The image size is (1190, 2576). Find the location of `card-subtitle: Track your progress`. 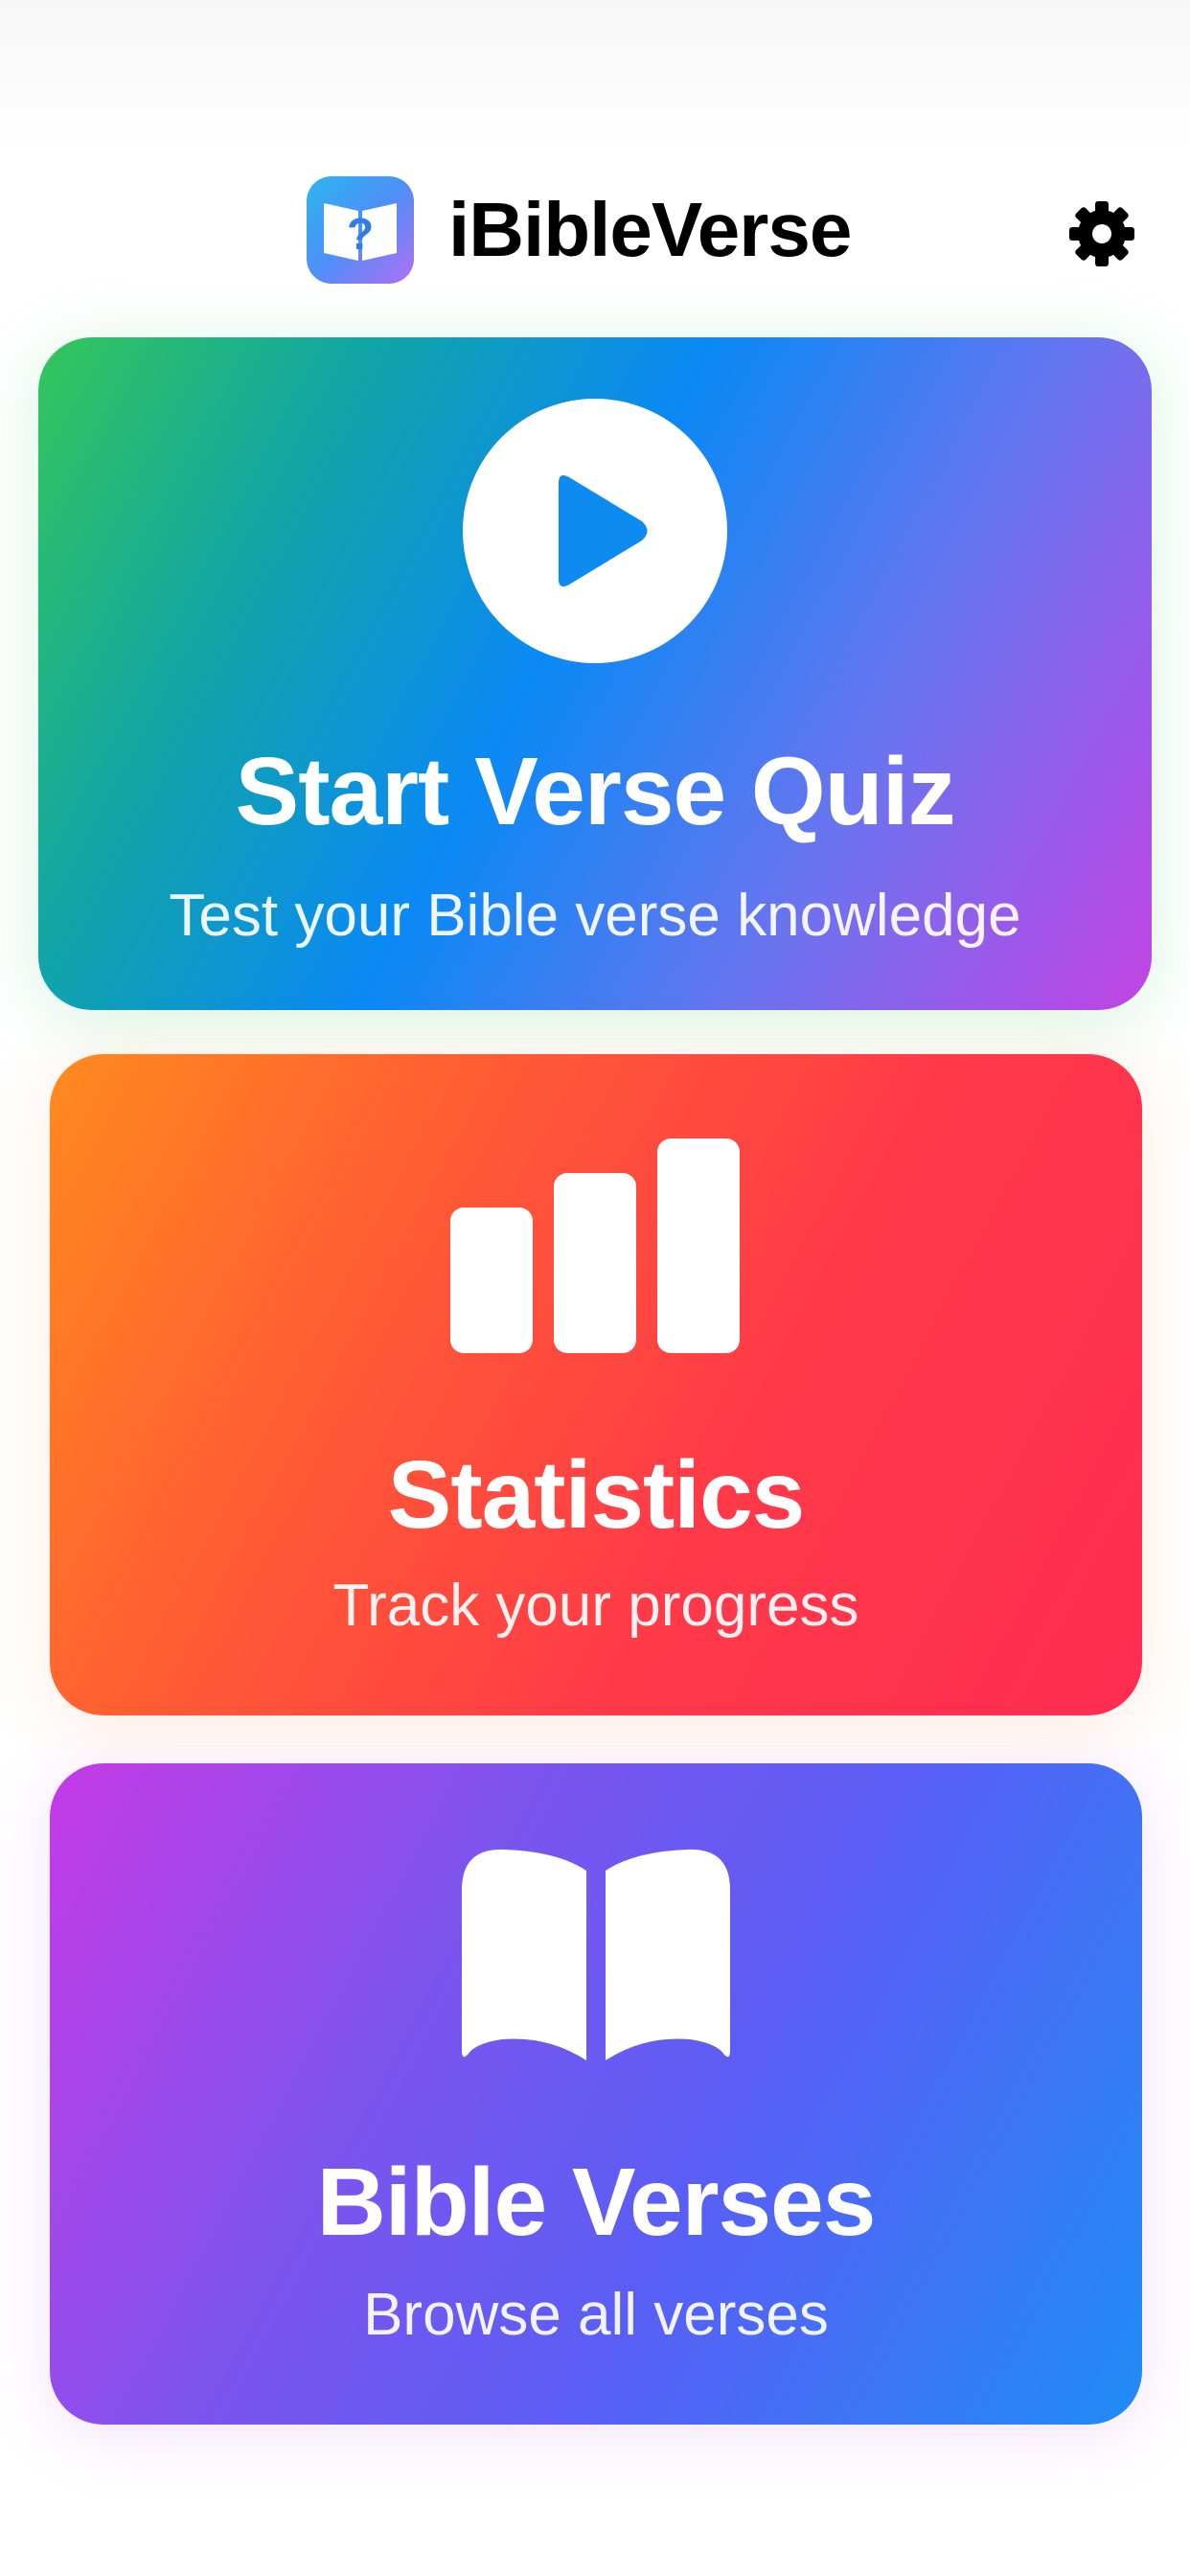

card-subtitle: Track your progress is located at coordinates (595, 1606).